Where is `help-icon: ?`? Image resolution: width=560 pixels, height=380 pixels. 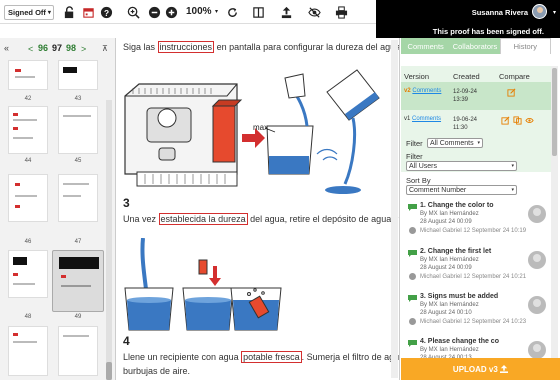 help-icon: ? is located at coordinates (106, 12).